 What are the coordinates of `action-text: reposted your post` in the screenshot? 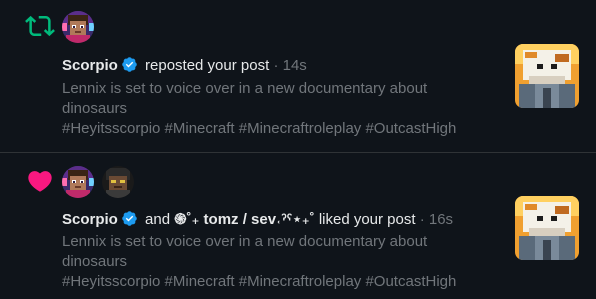 It's located at (207, 65).